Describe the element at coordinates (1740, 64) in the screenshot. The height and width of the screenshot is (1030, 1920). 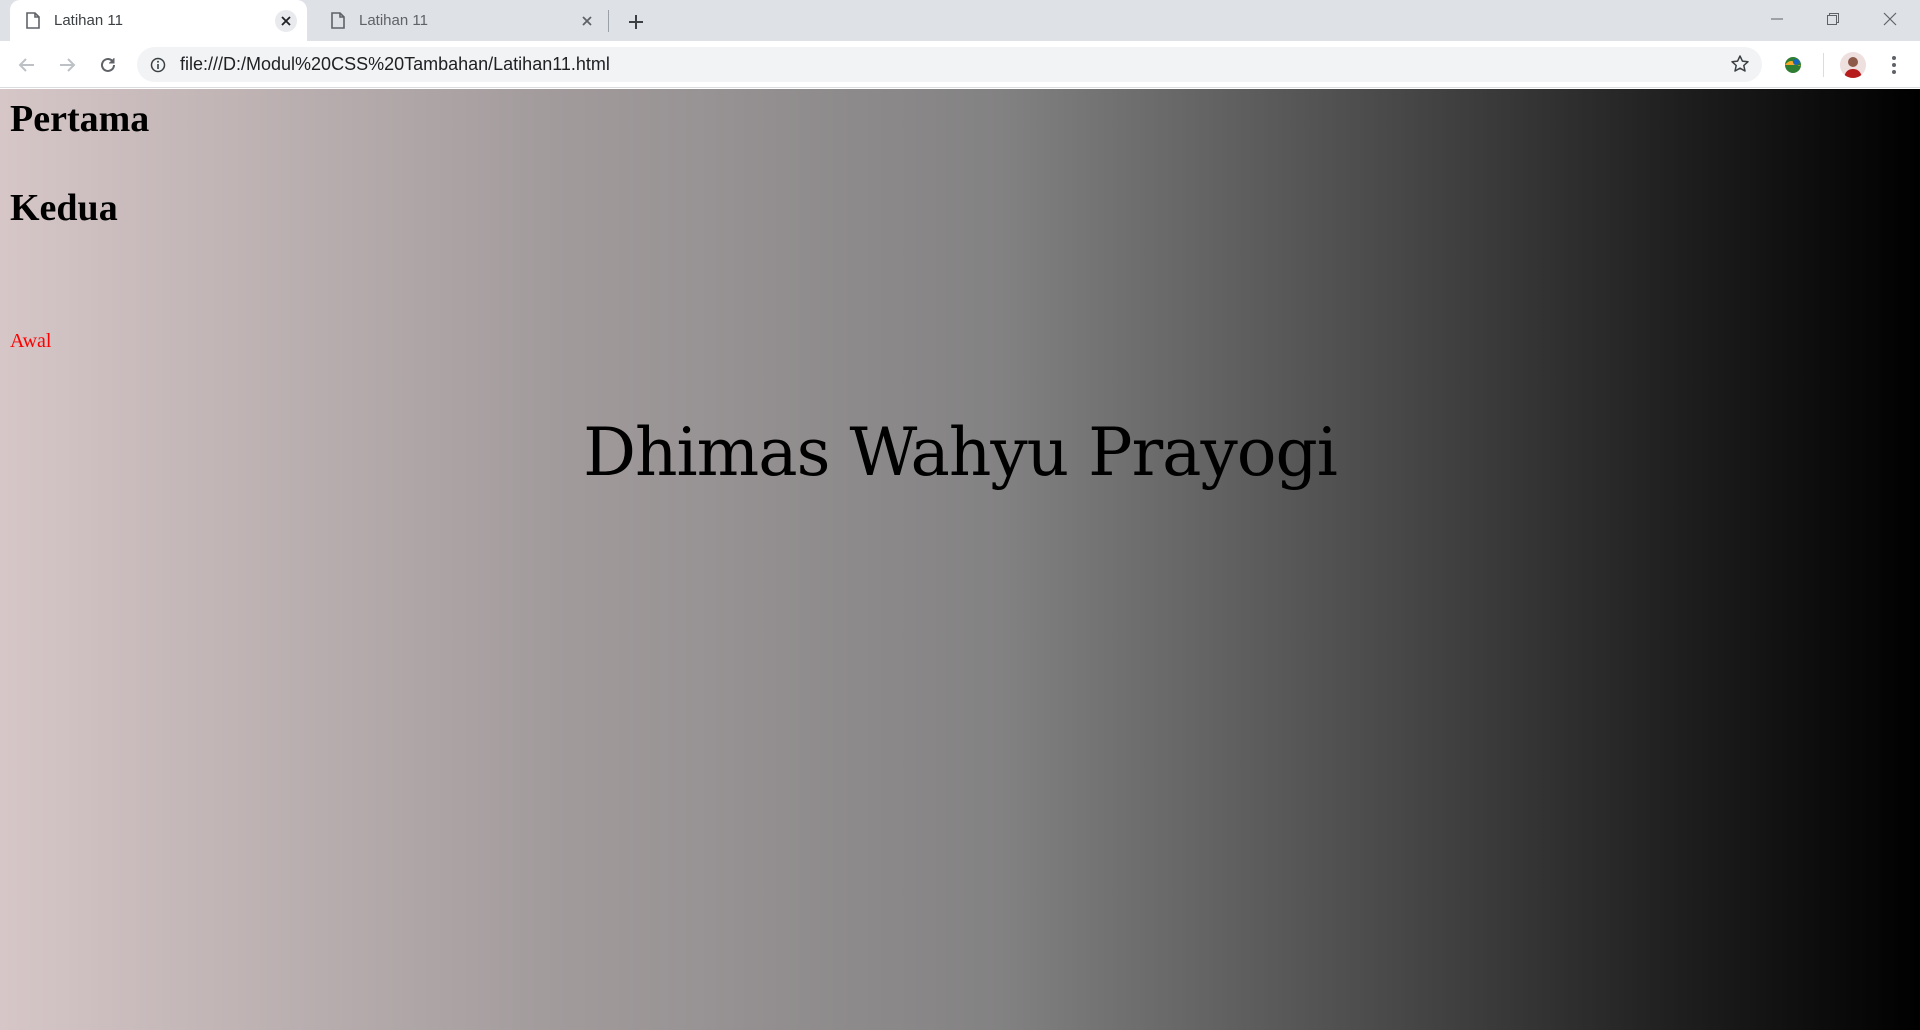
I see `star-icon` at that location.